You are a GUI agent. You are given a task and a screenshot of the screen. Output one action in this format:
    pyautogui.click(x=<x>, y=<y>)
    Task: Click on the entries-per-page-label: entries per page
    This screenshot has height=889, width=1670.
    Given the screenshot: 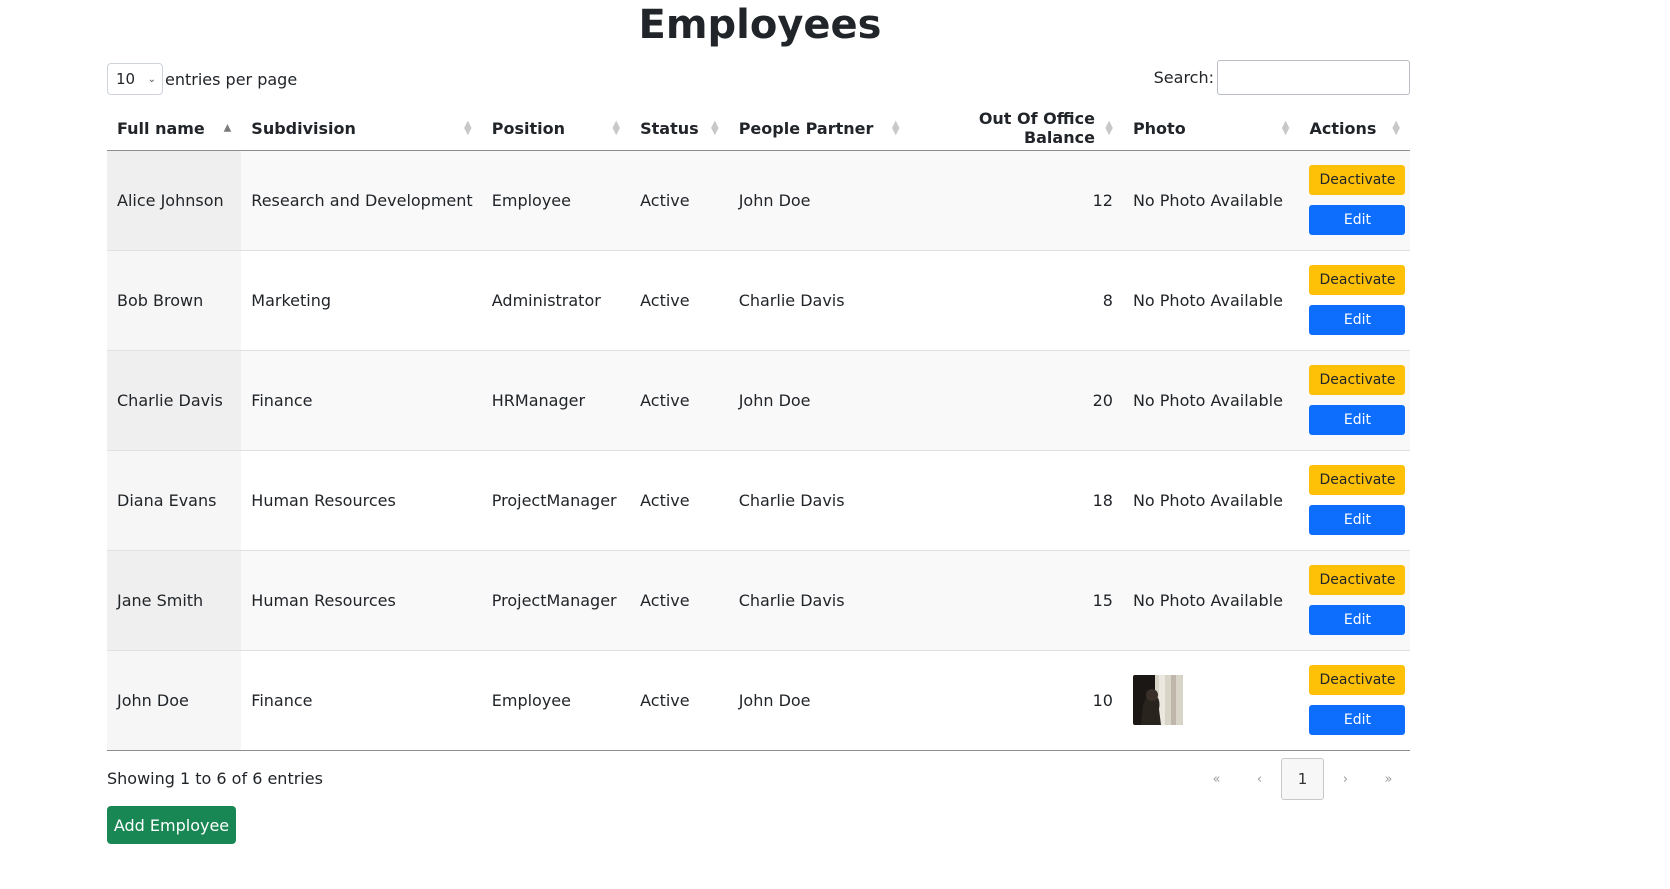 What is the action you would take?
    pyautogui.click(x=231, y=79)
    